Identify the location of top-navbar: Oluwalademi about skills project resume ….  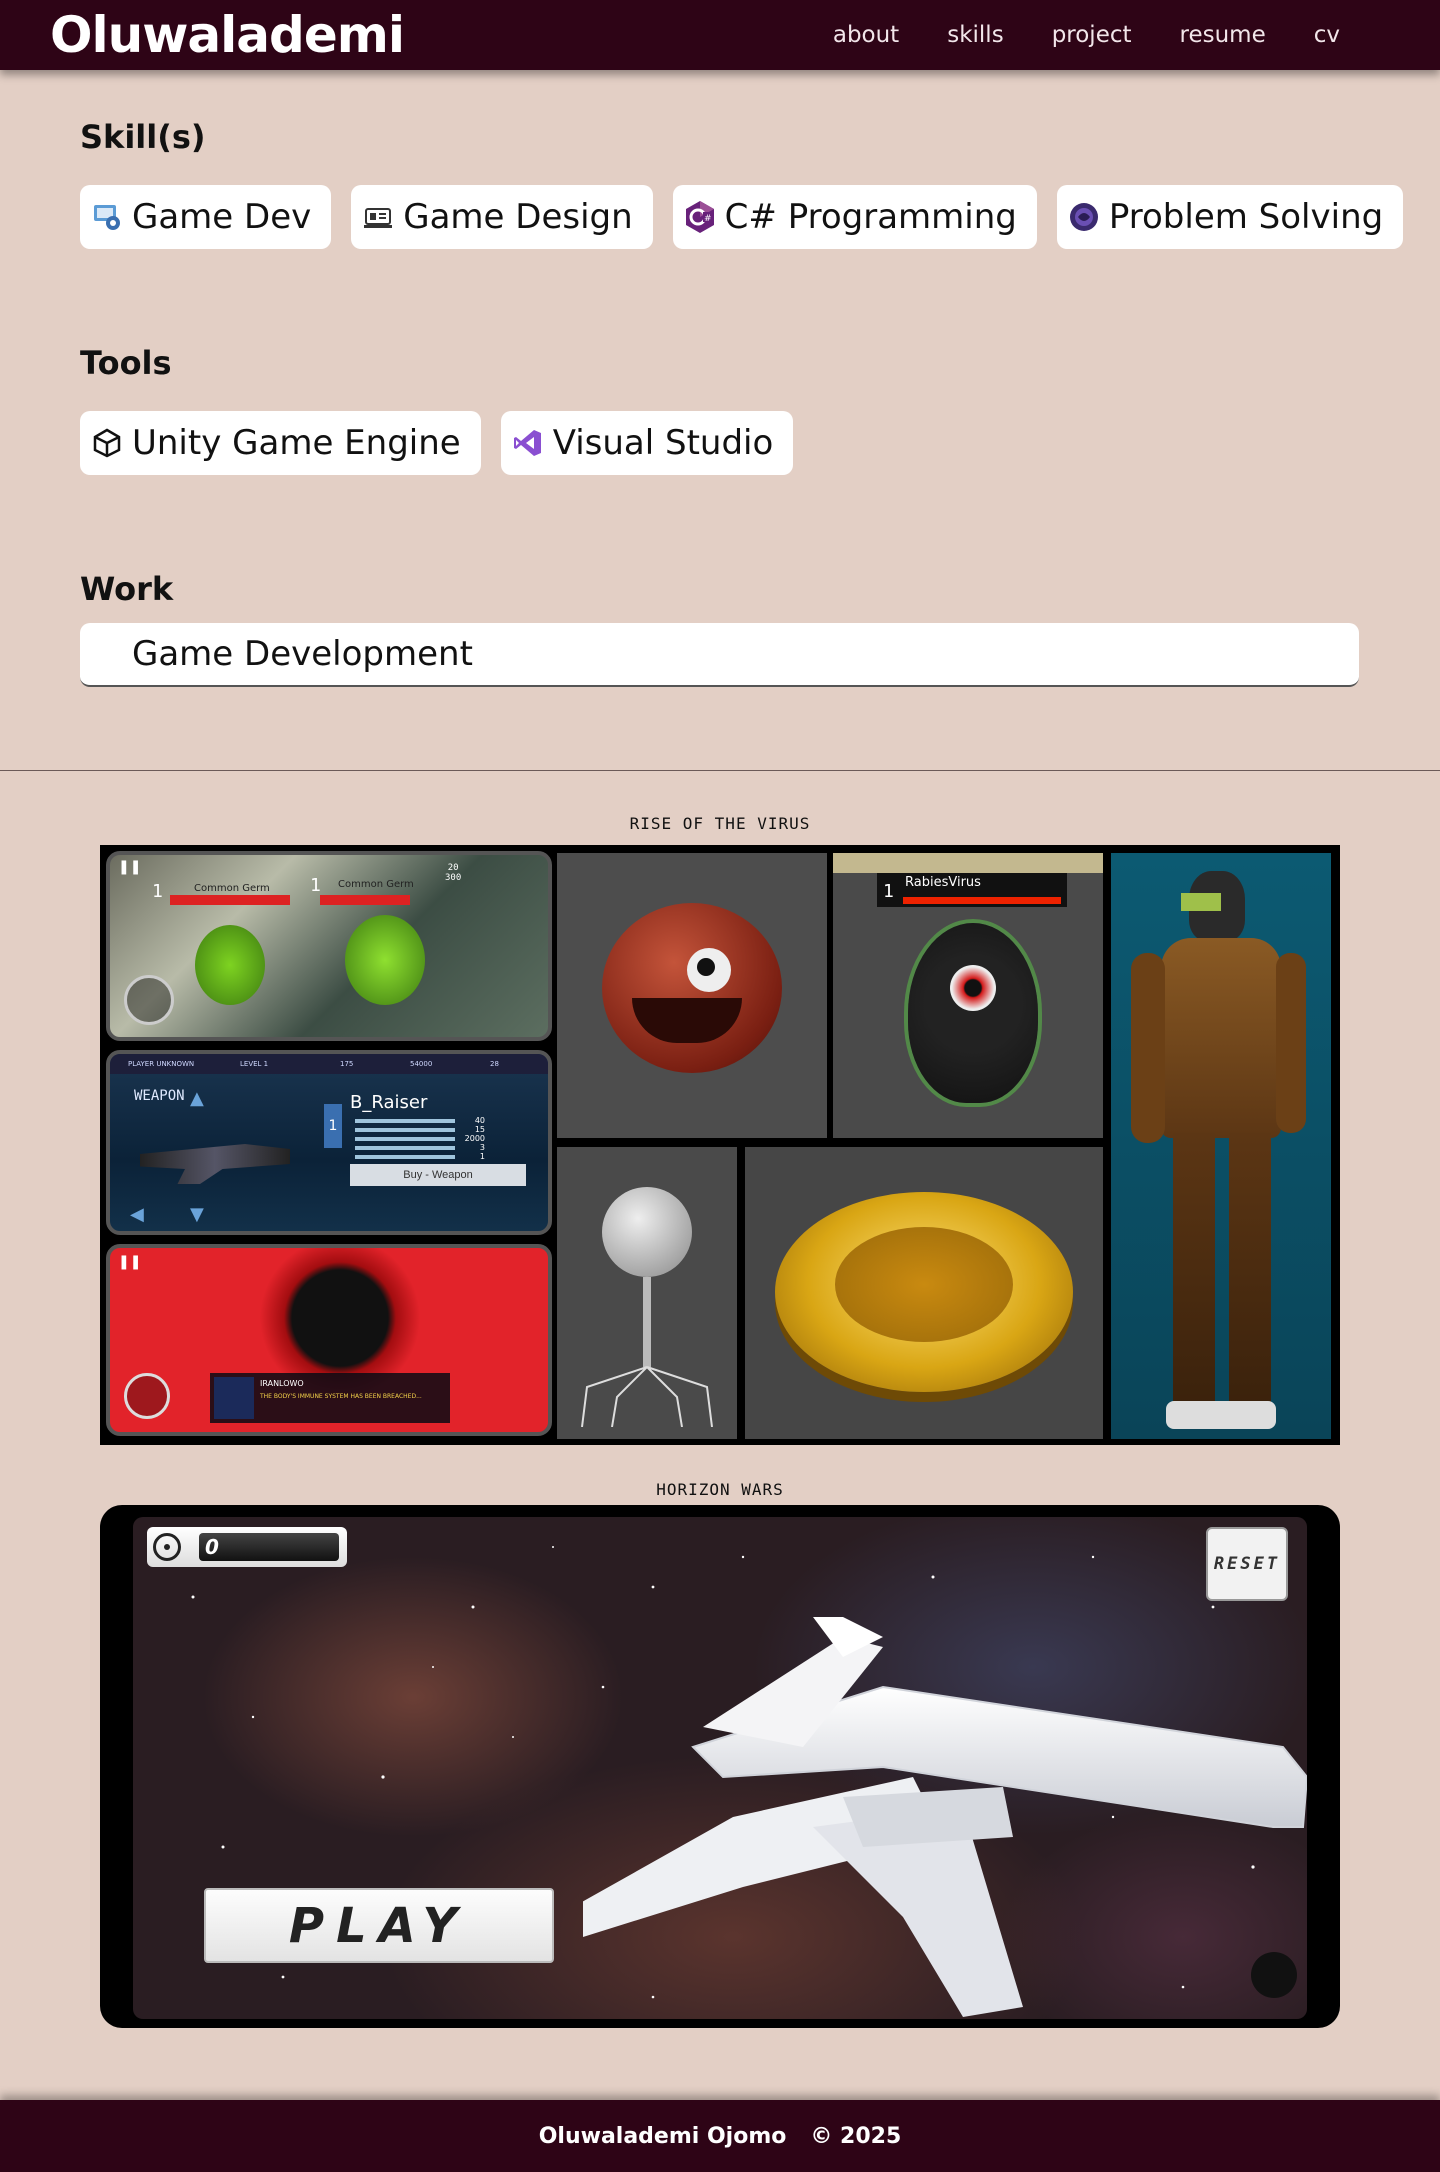
(720, 35).